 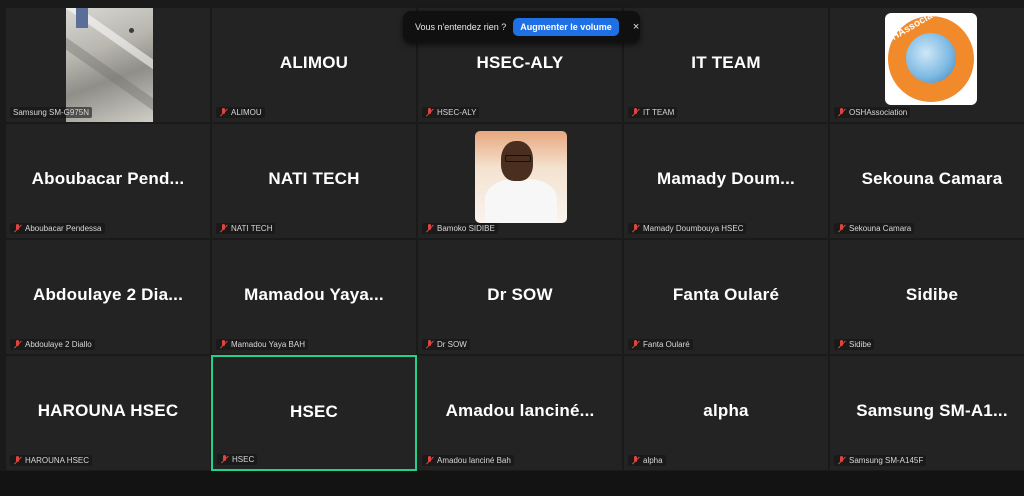 I want to click on participant-tile: Amadou lanciné... Amadou lanciné Bah, so click(x=520, y=413).